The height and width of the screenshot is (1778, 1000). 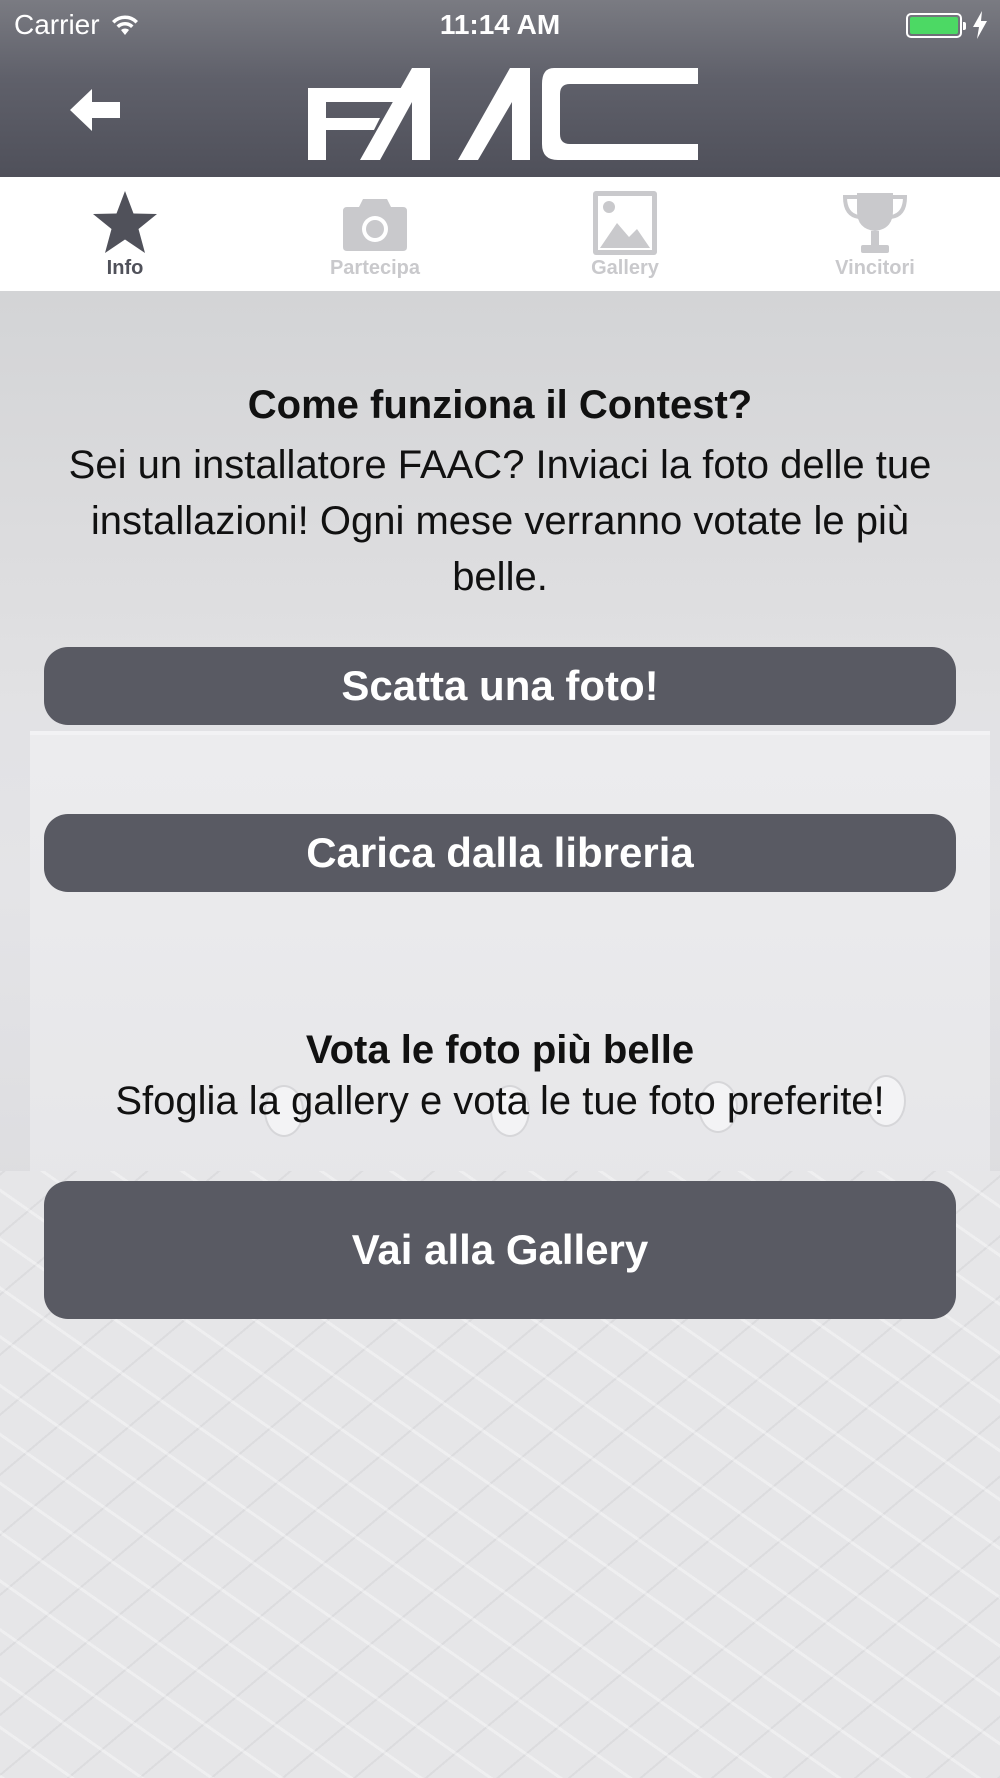 I want to click on back-arrow-icon, so click(x=94, y=110).